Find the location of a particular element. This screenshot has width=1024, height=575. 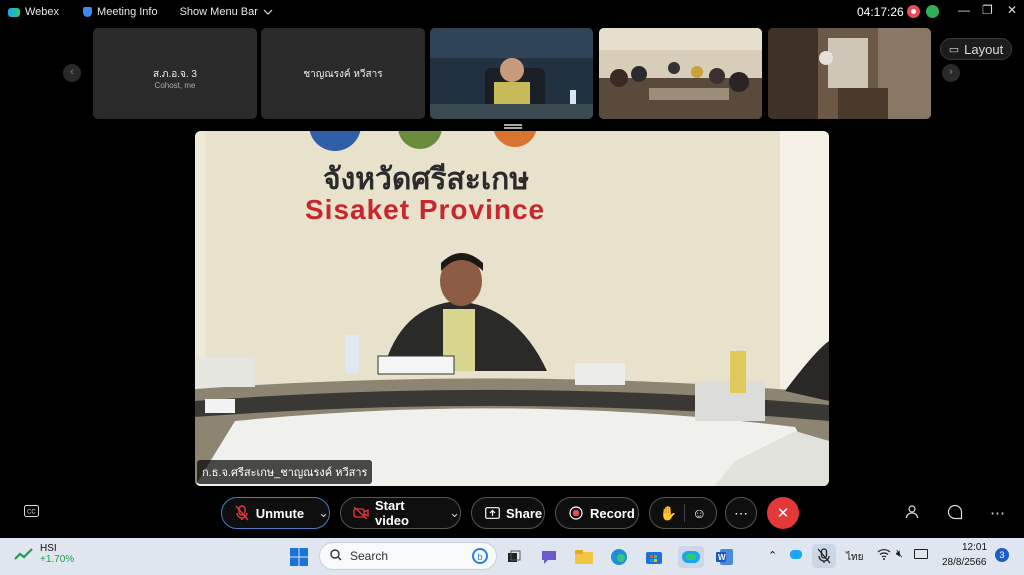

more-options-button: ⋯ is located at coordinates (741, 513).